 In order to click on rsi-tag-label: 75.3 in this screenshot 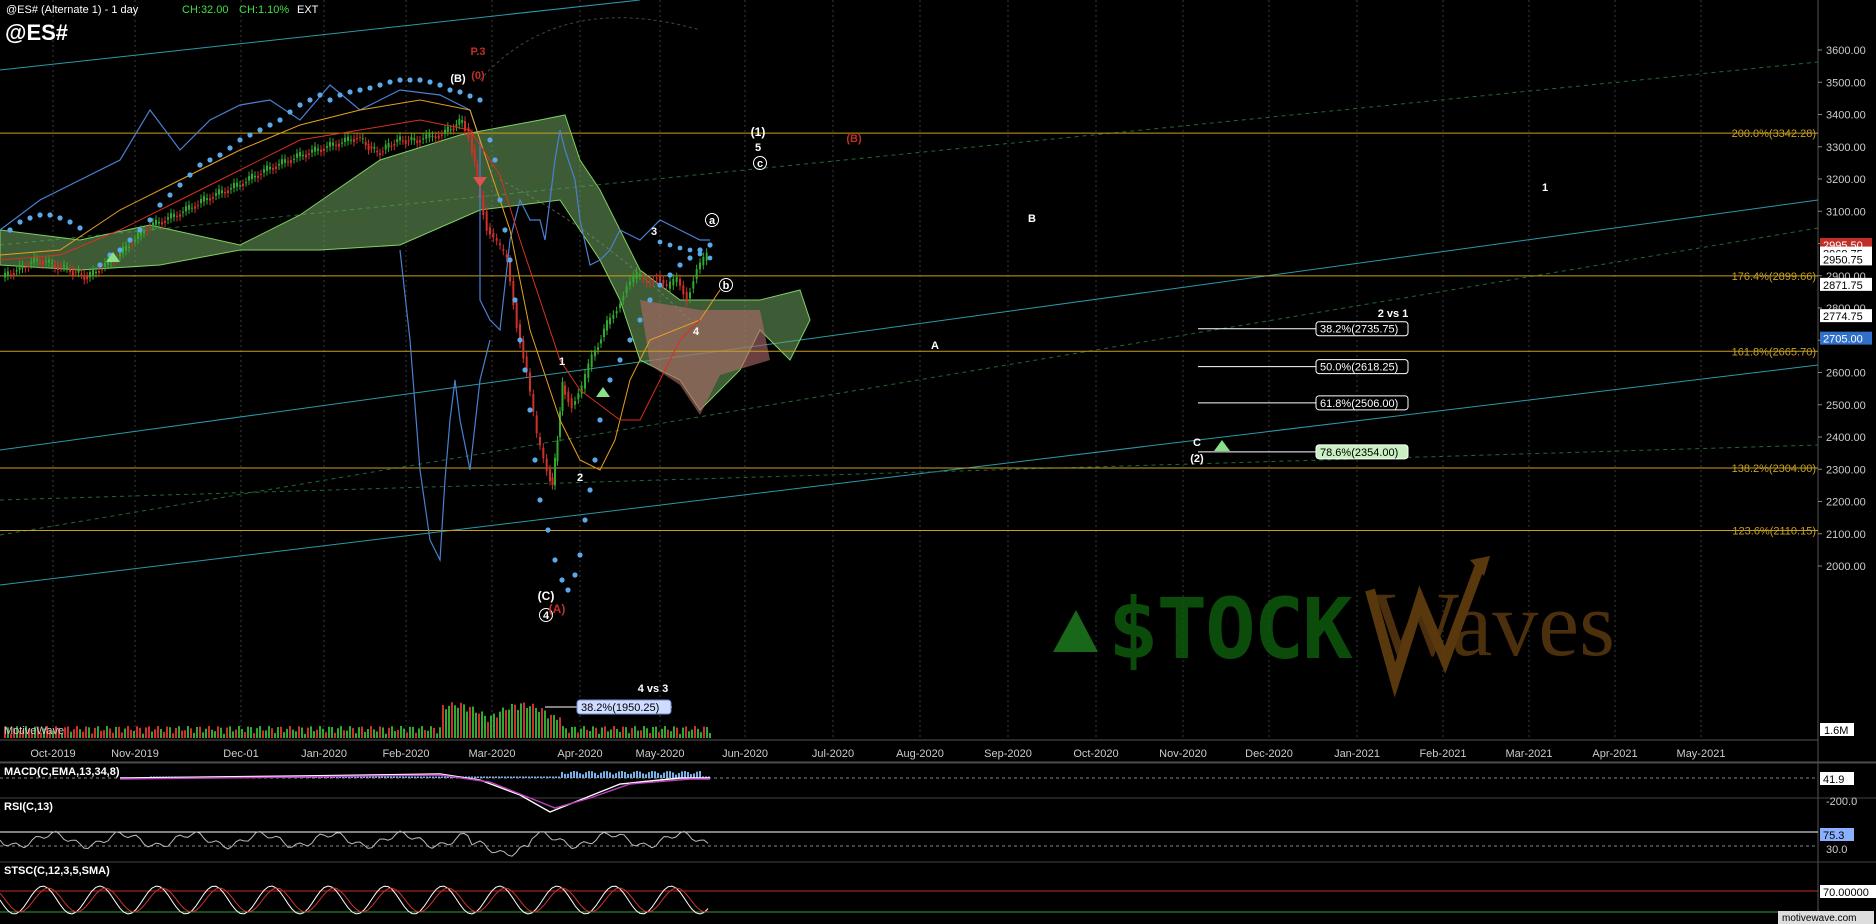, I will do `click(1833, 836)`.